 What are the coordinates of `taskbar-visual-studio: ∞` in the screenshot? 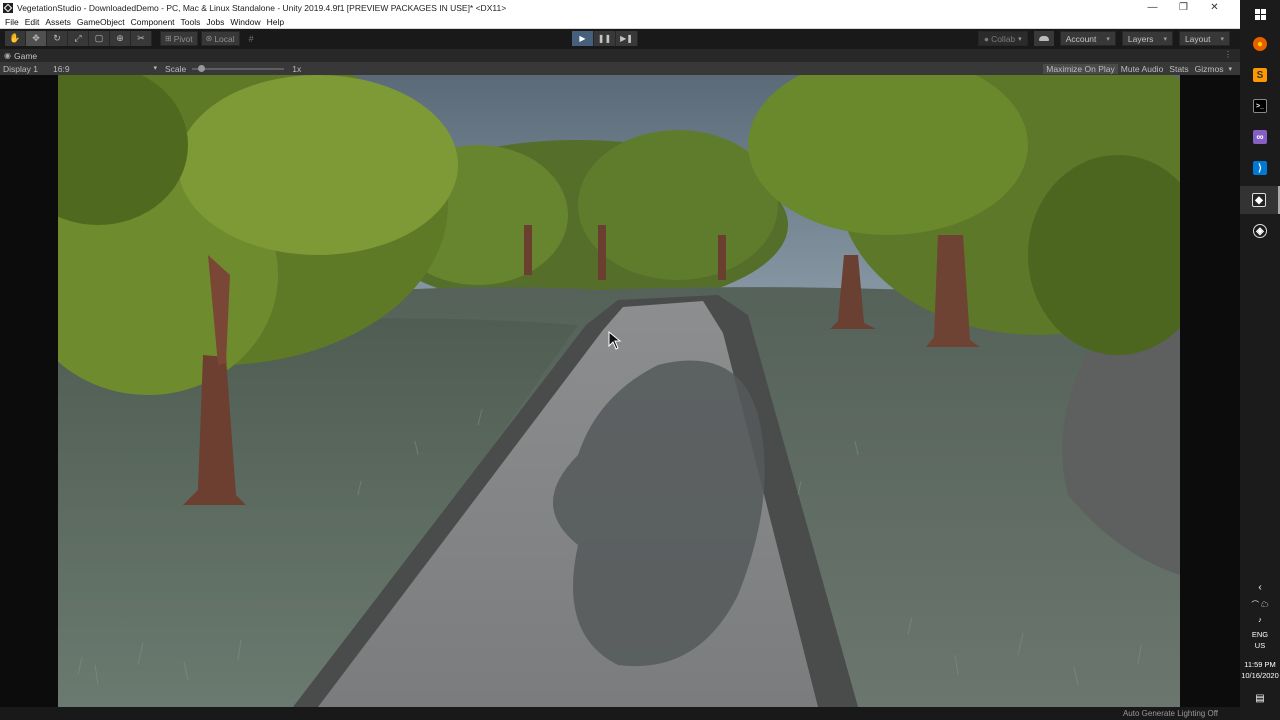 It's located at (1260, 137).